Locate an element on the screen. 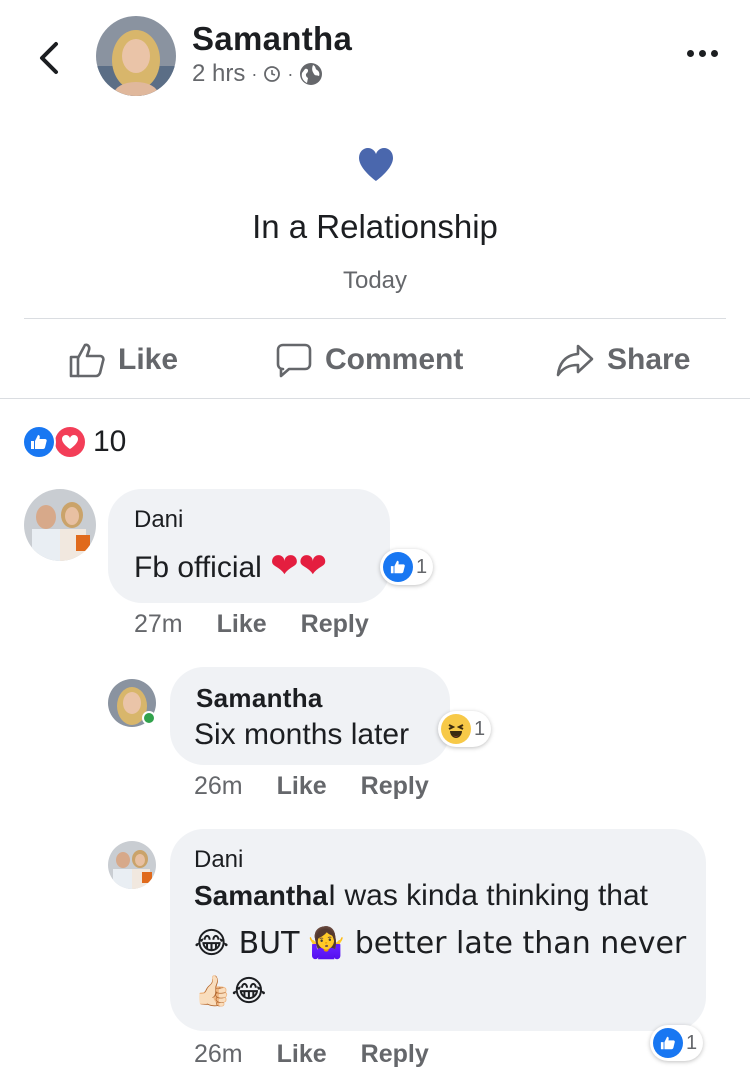 This screenshot has width=750, height=1080. like-button: Like is located at coordinates (123, 360).